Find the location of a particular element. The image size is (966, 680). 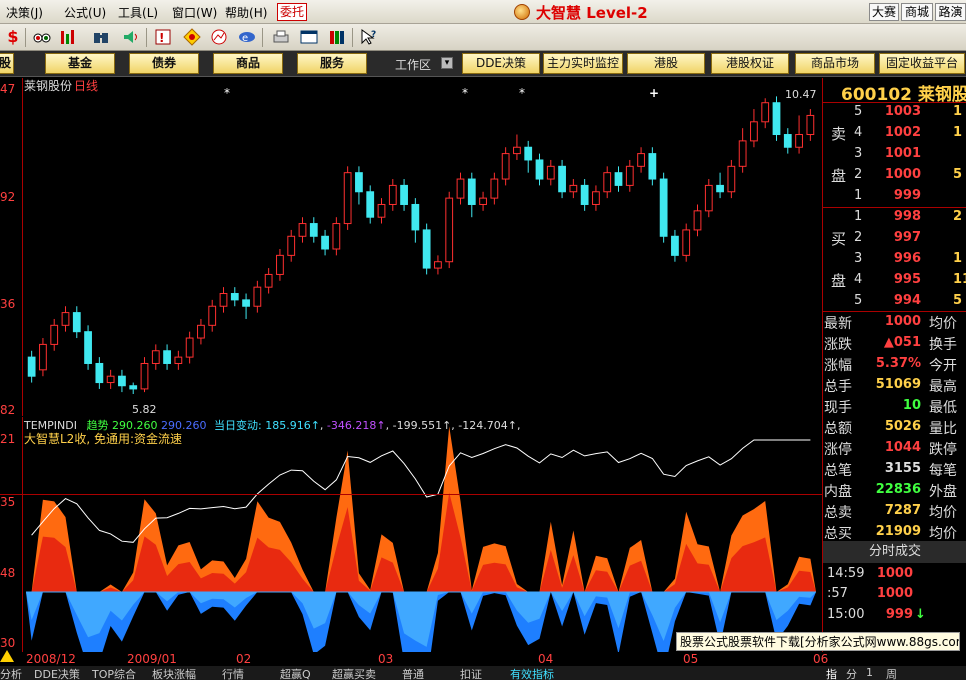

bid-row-5: 5 994 5 is located at coordinates (894, 301).